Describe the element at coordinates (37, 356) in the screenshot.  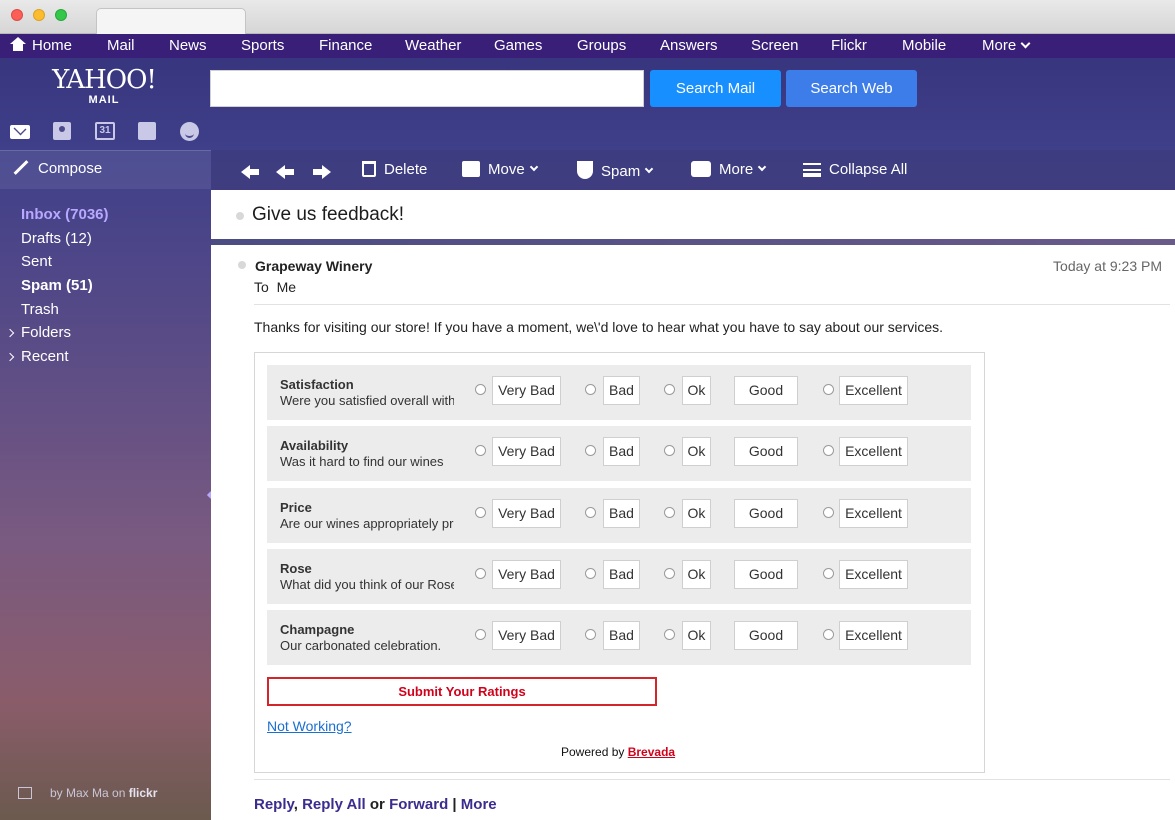
I see `folder-recent: Recent` at that location.